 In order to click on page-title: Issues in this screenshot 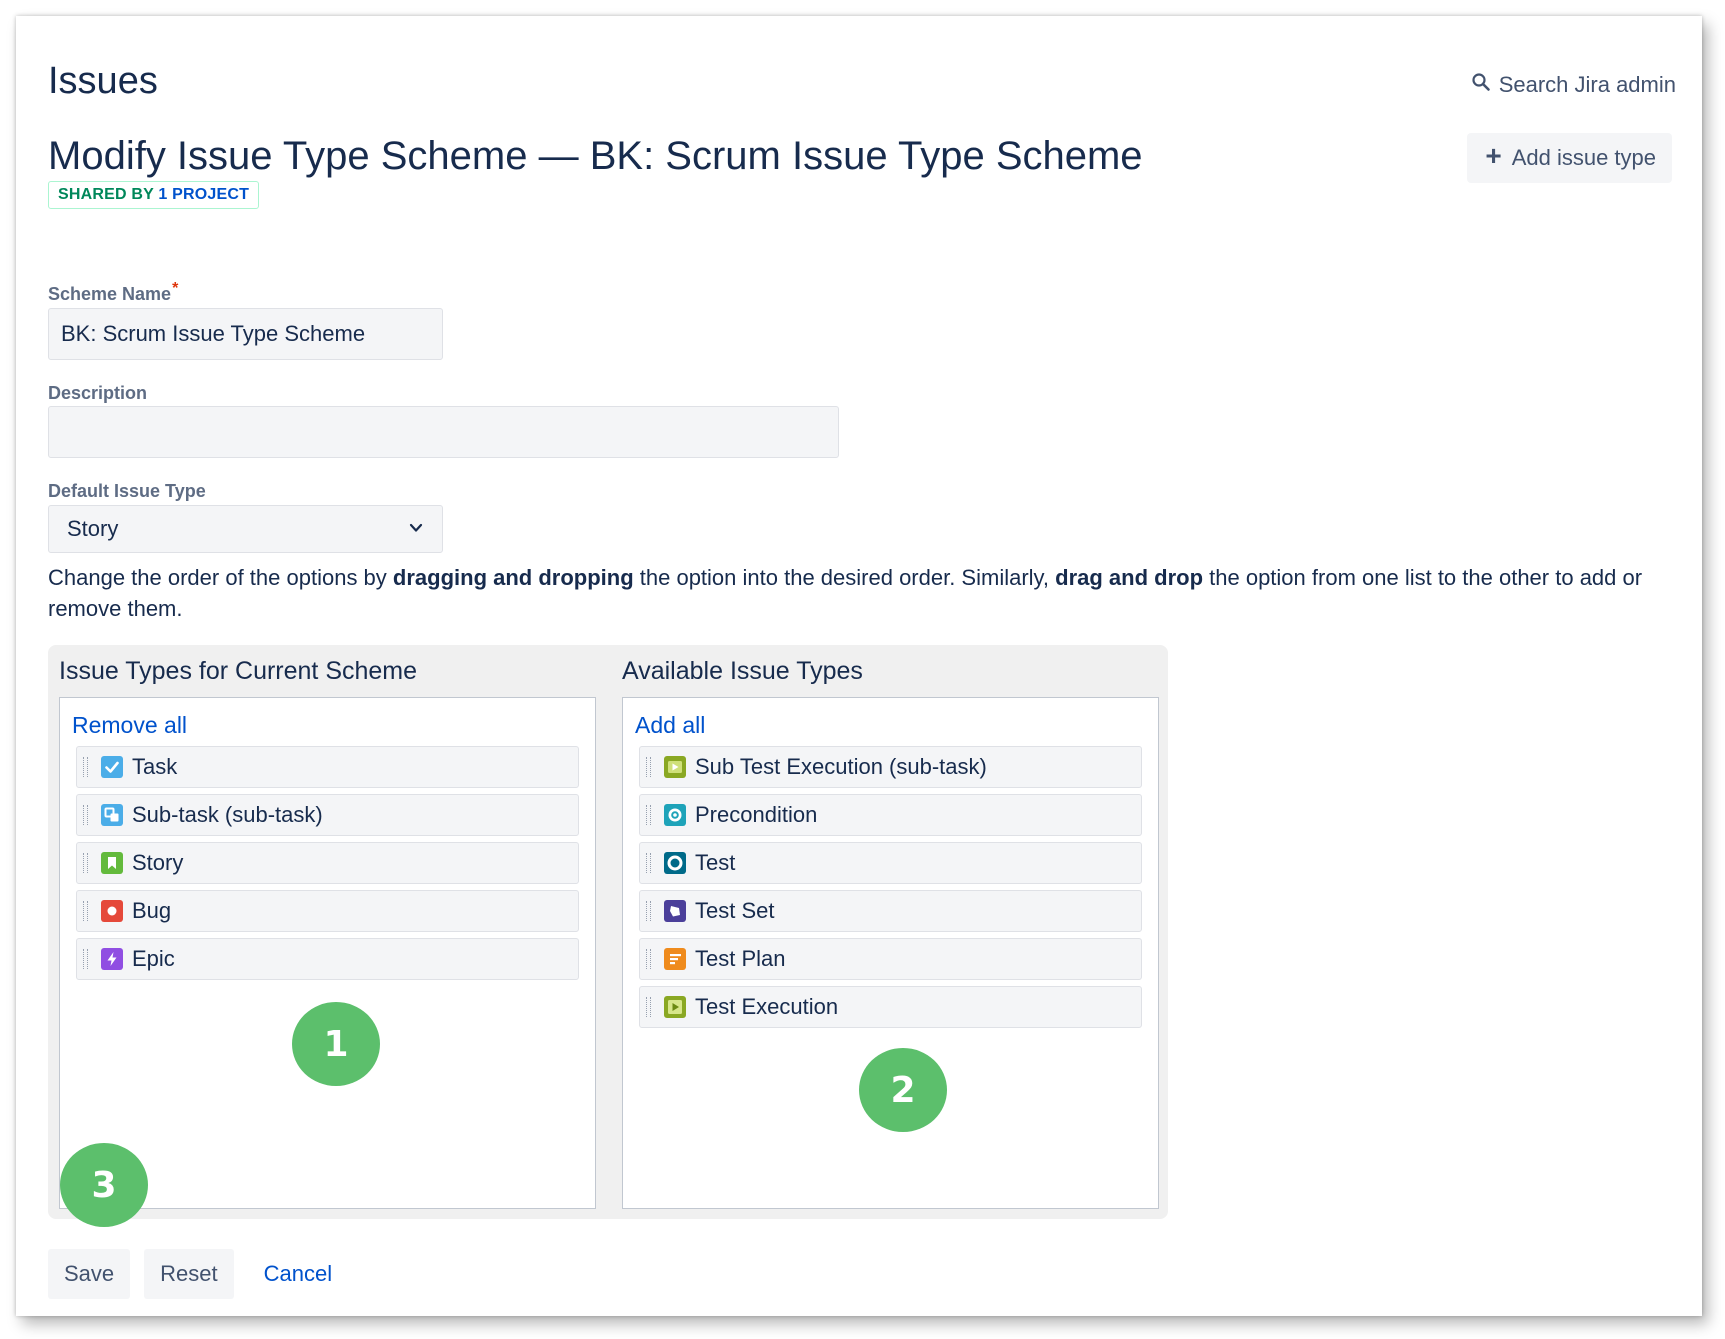, I will do `click(103, 81)`.